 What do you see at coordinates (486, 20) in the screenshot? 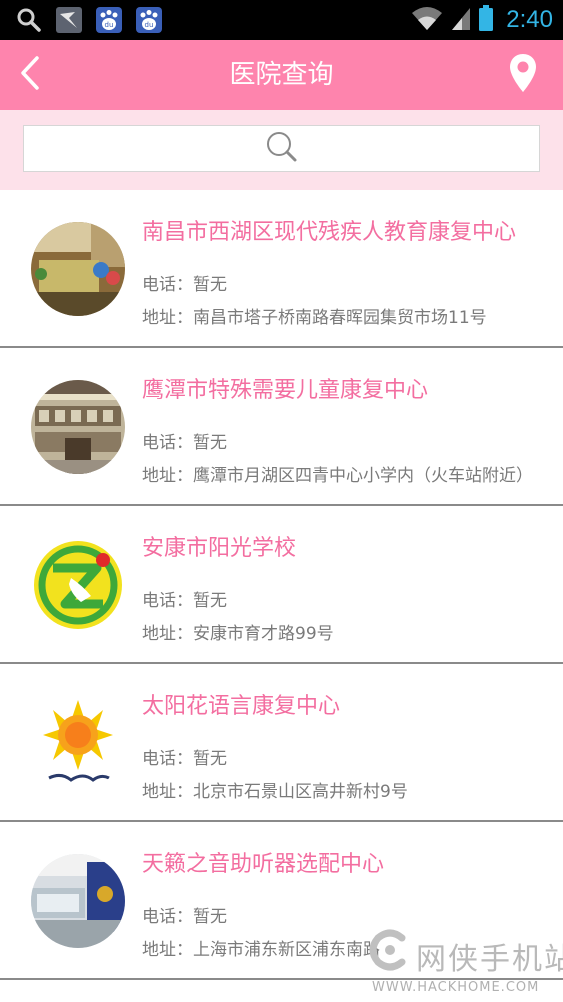
I see `battery-icon` at bounding box center [486, 20].